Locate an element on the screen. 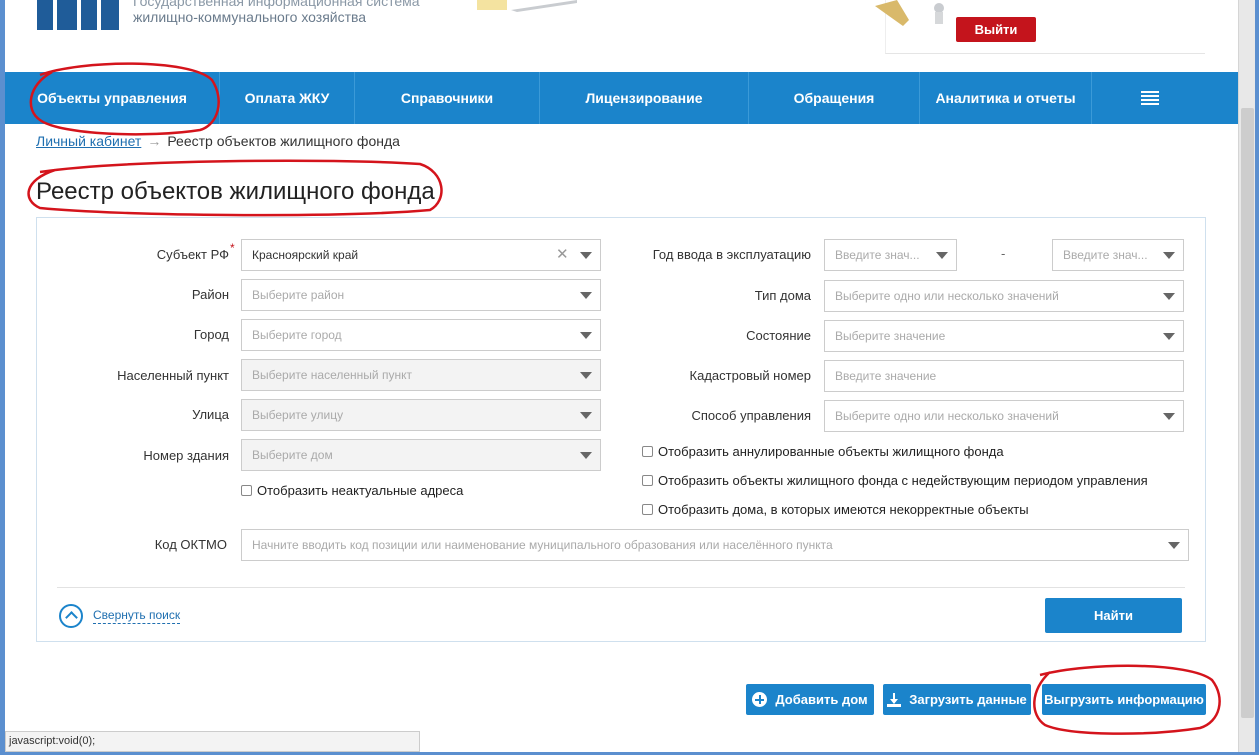  city-select: Выберите город is located at coordinates (421, 335).